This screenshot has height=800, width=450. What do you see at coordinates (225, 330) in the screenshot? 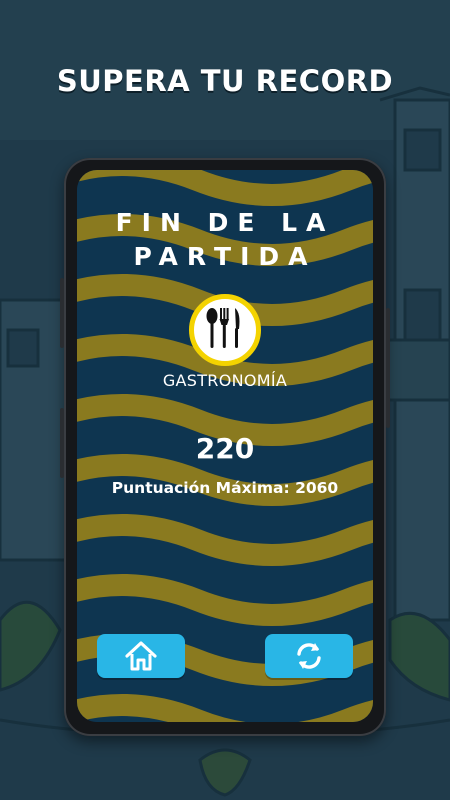
I see `cutlery-icon` at bounding box center [225, 330].